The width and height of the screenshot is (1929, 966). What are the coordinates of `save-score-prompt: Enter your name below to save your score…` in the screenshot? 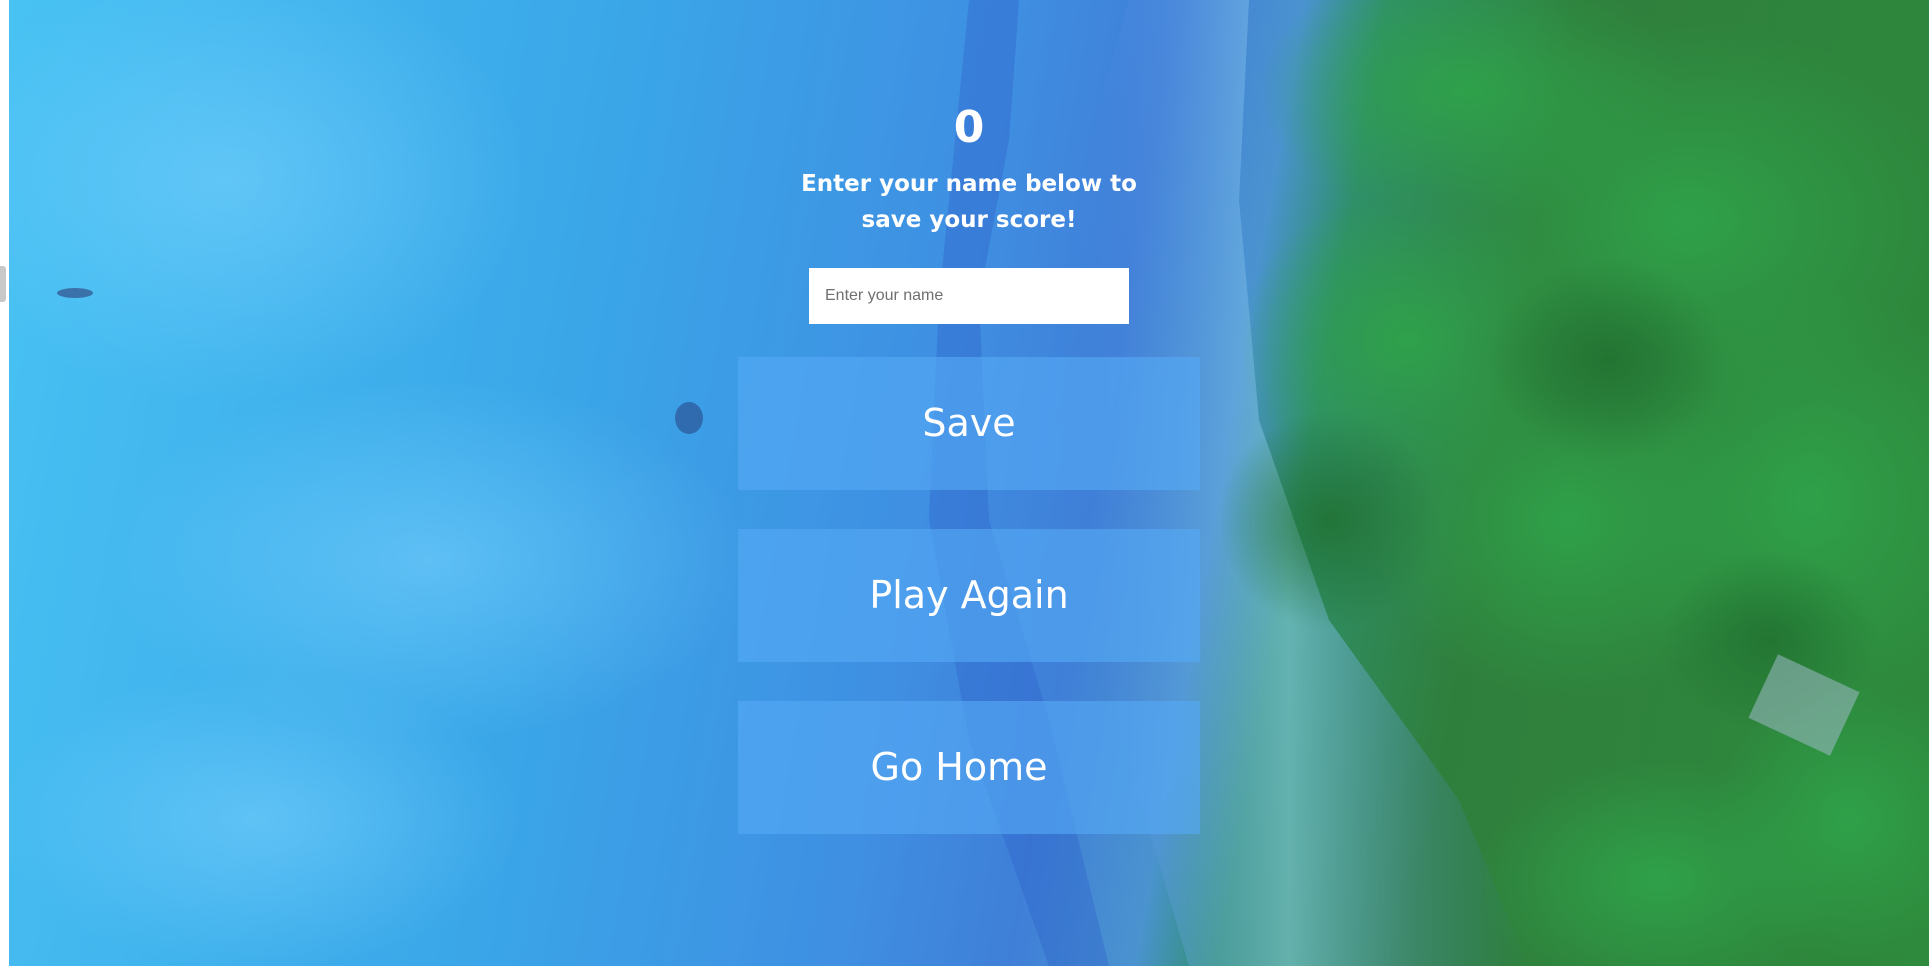 It's located at (969, 202).